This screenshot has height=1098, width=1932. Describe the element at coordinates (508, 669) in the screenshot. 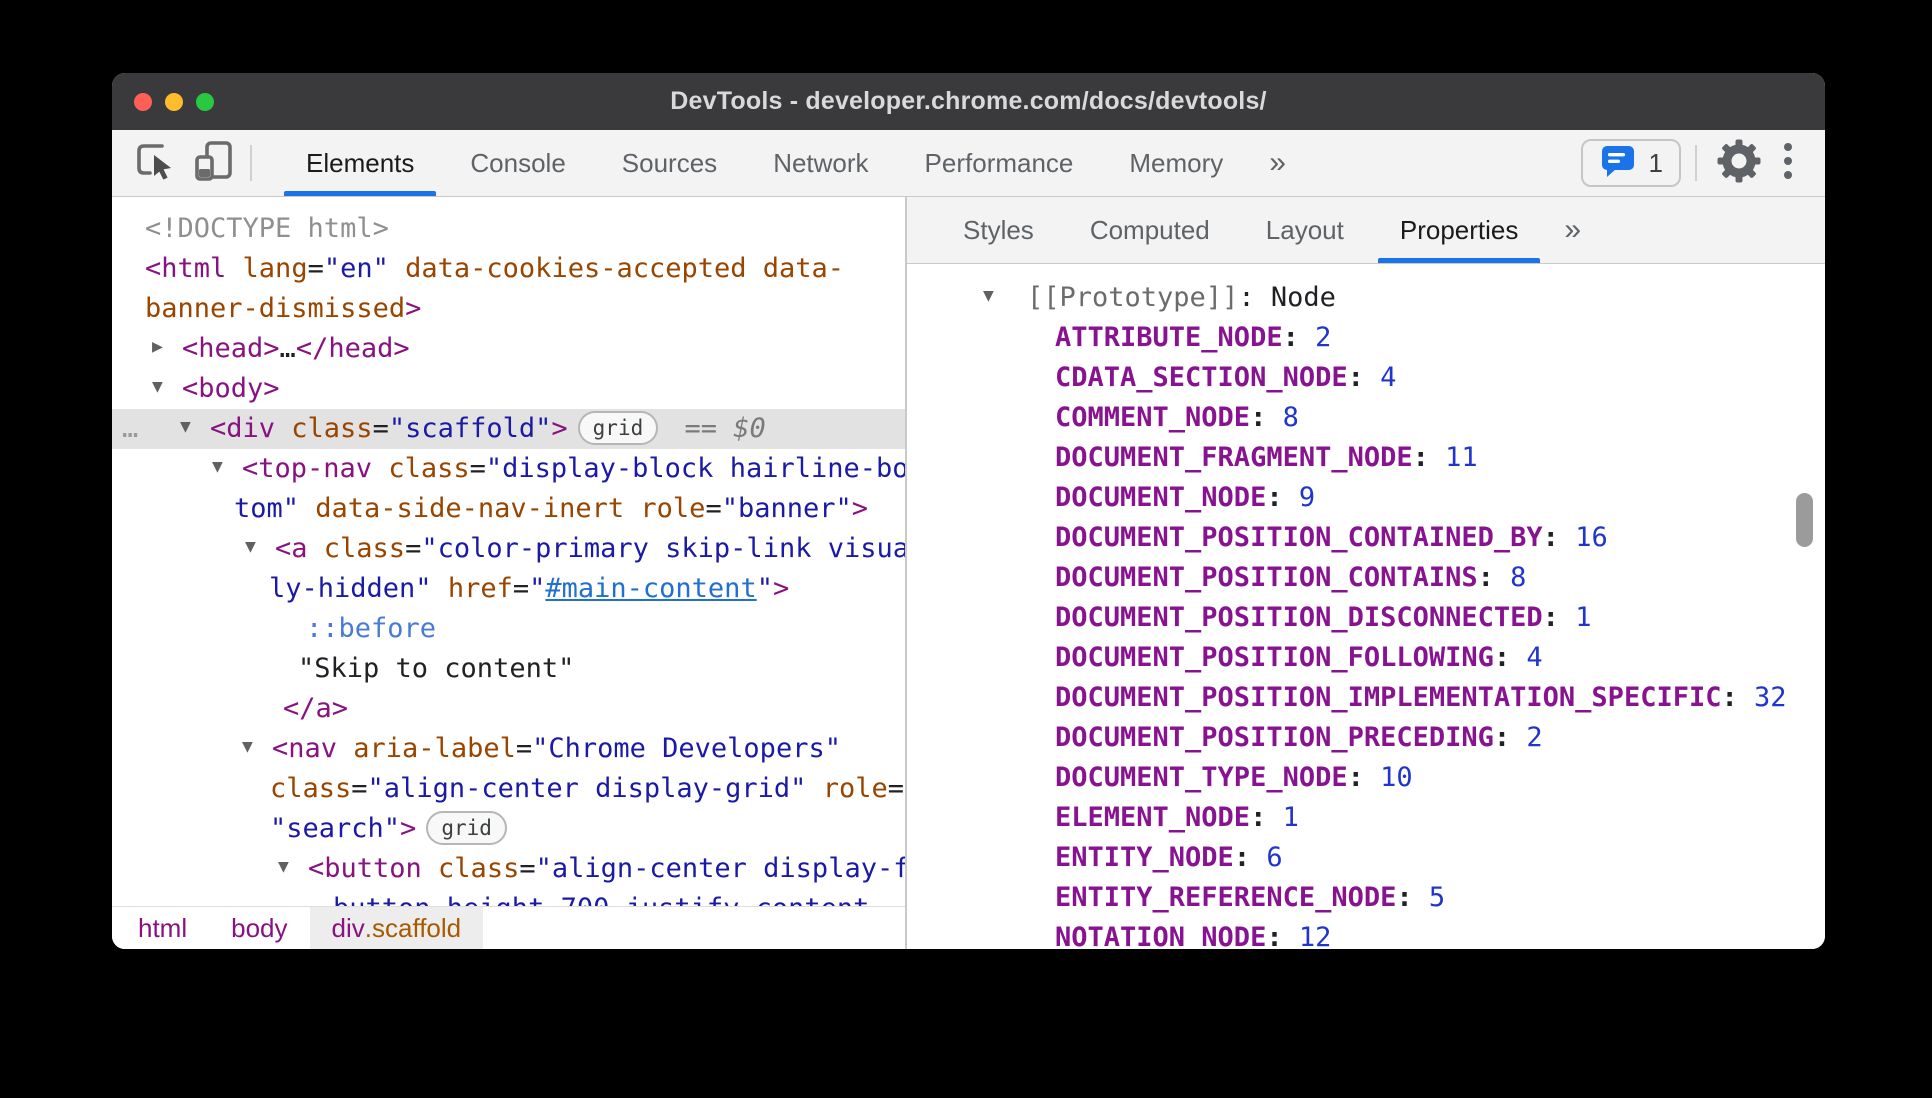

I see `tree-row: "Skip to content"` at that location.